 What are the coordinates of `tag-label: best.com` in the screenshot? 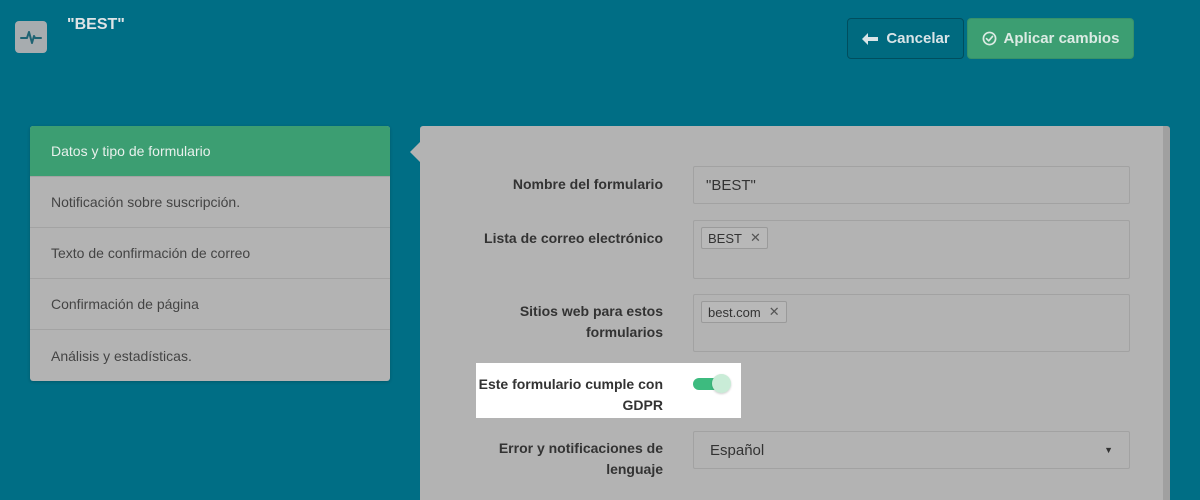 It's located at (734, 312).